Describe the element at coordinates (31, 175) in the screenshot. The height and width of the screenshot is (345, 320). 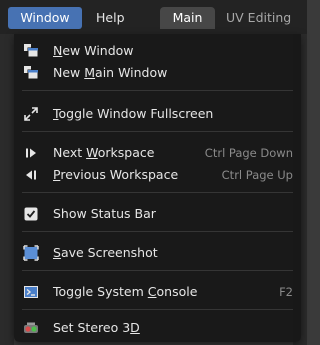
I see `previous-icon` at that location.